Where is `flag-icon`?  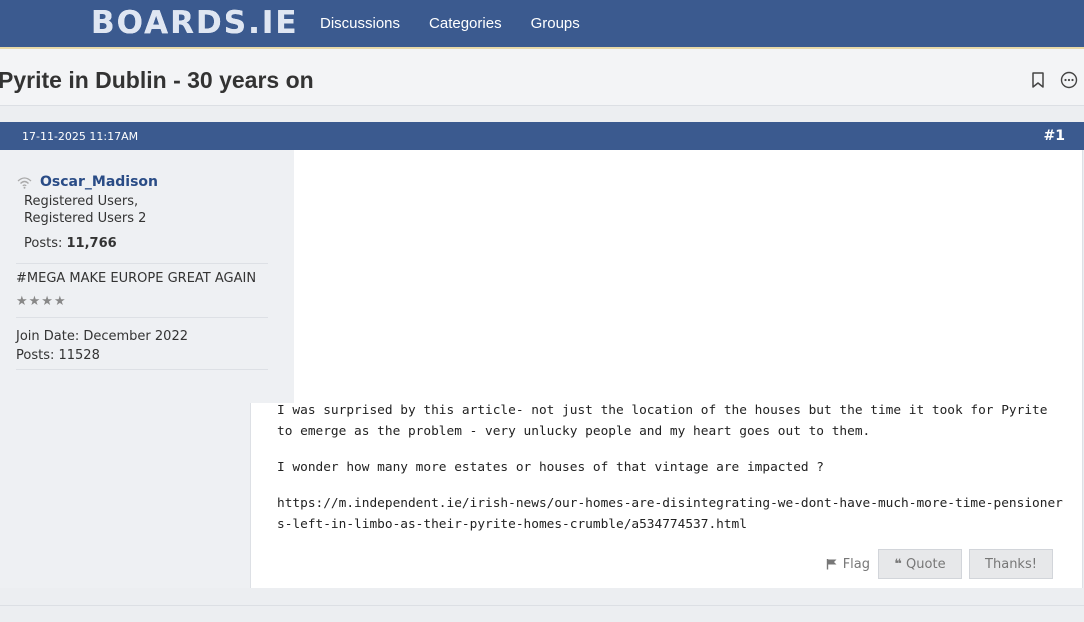 flag-icon is located at coordinates (831, 564).